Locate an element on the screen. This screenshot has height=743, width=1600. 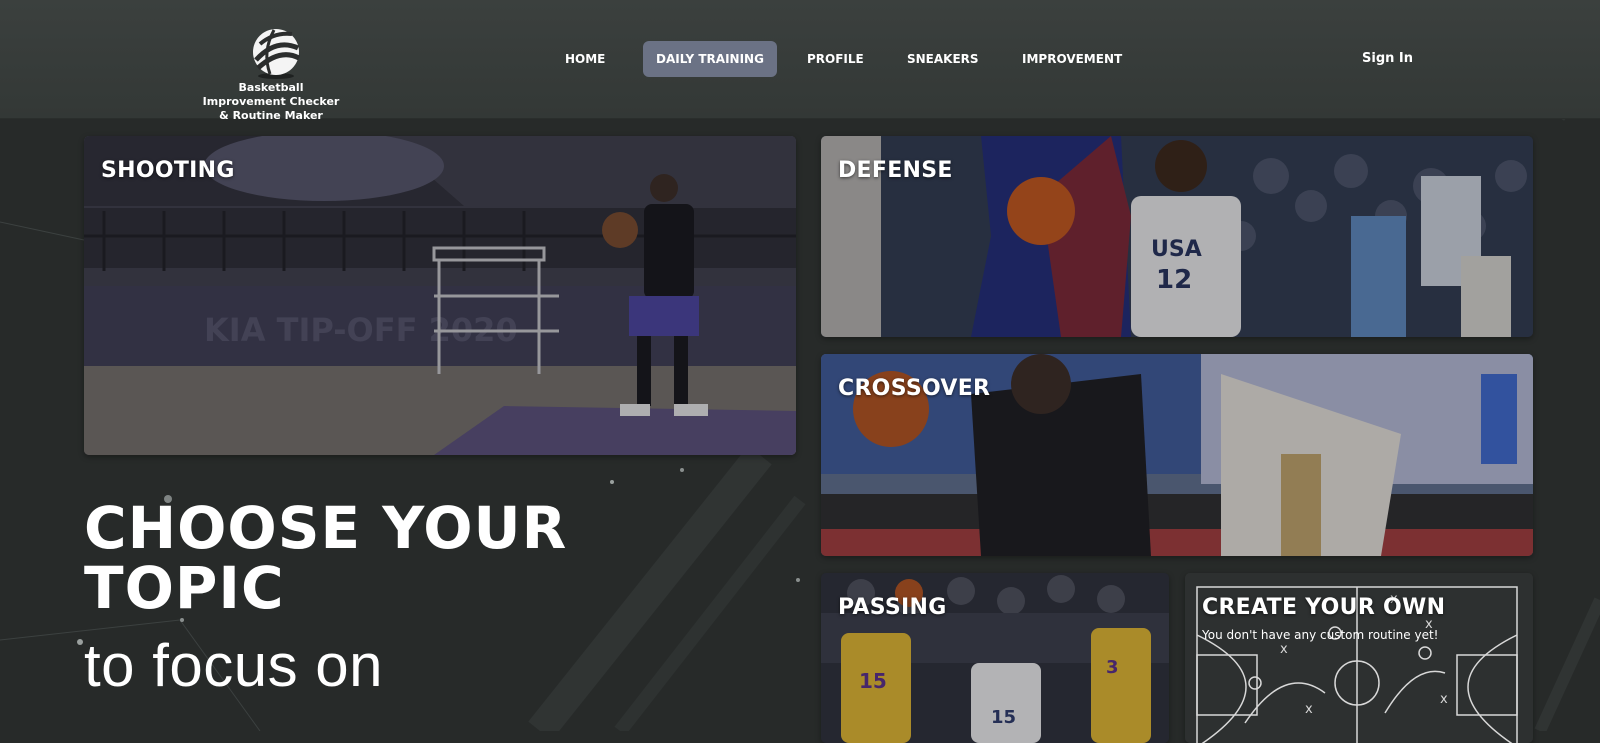
topic-card-passing: 15 15 3 PASSING is located at coordinates (995, 658).